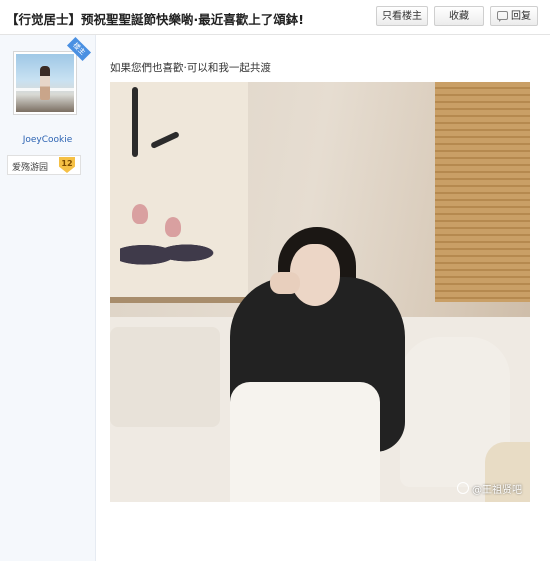 This screenshot has height=561, width=550. I want to click on reply-button-label: 回复, so click(521, 16).